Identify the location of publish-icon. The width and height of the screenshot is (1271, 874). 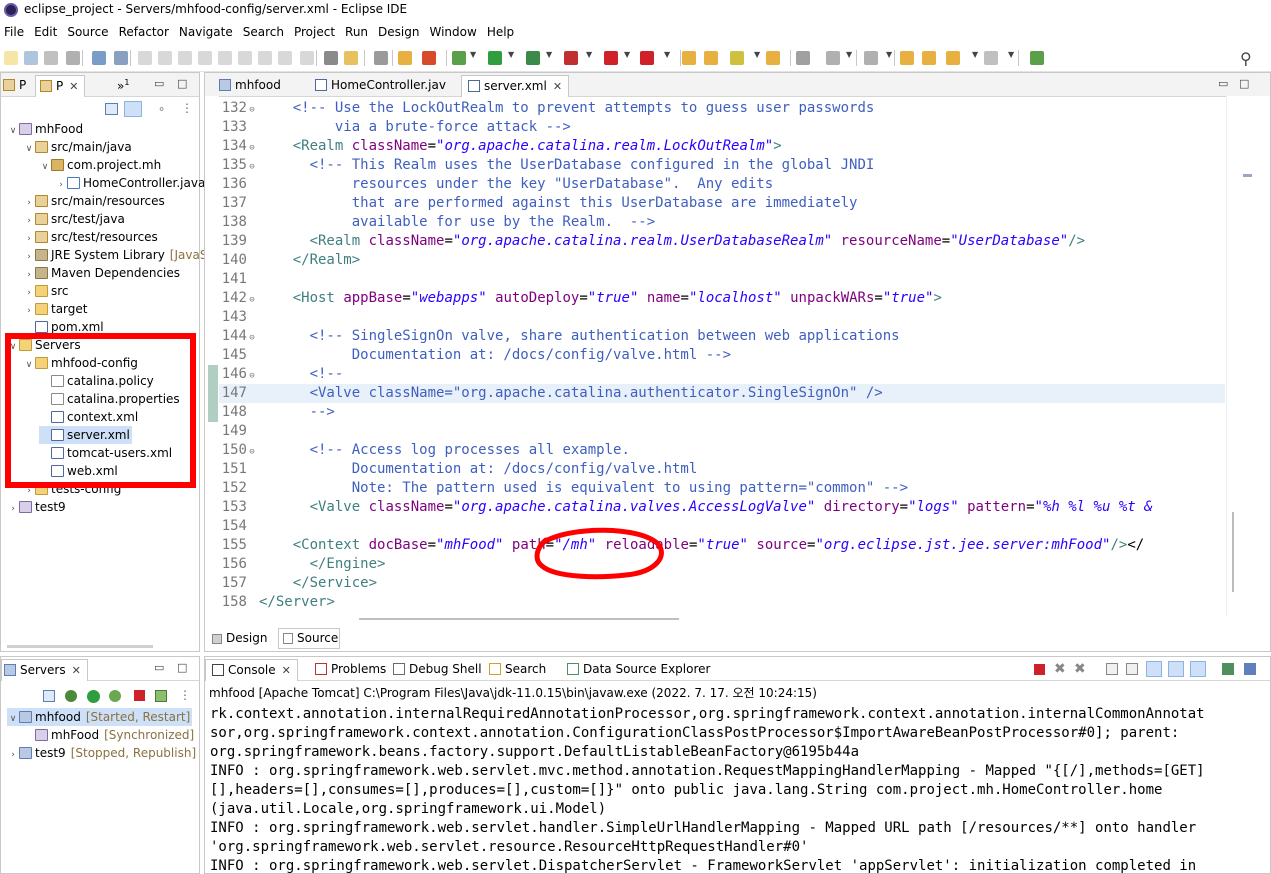
(161, 696).